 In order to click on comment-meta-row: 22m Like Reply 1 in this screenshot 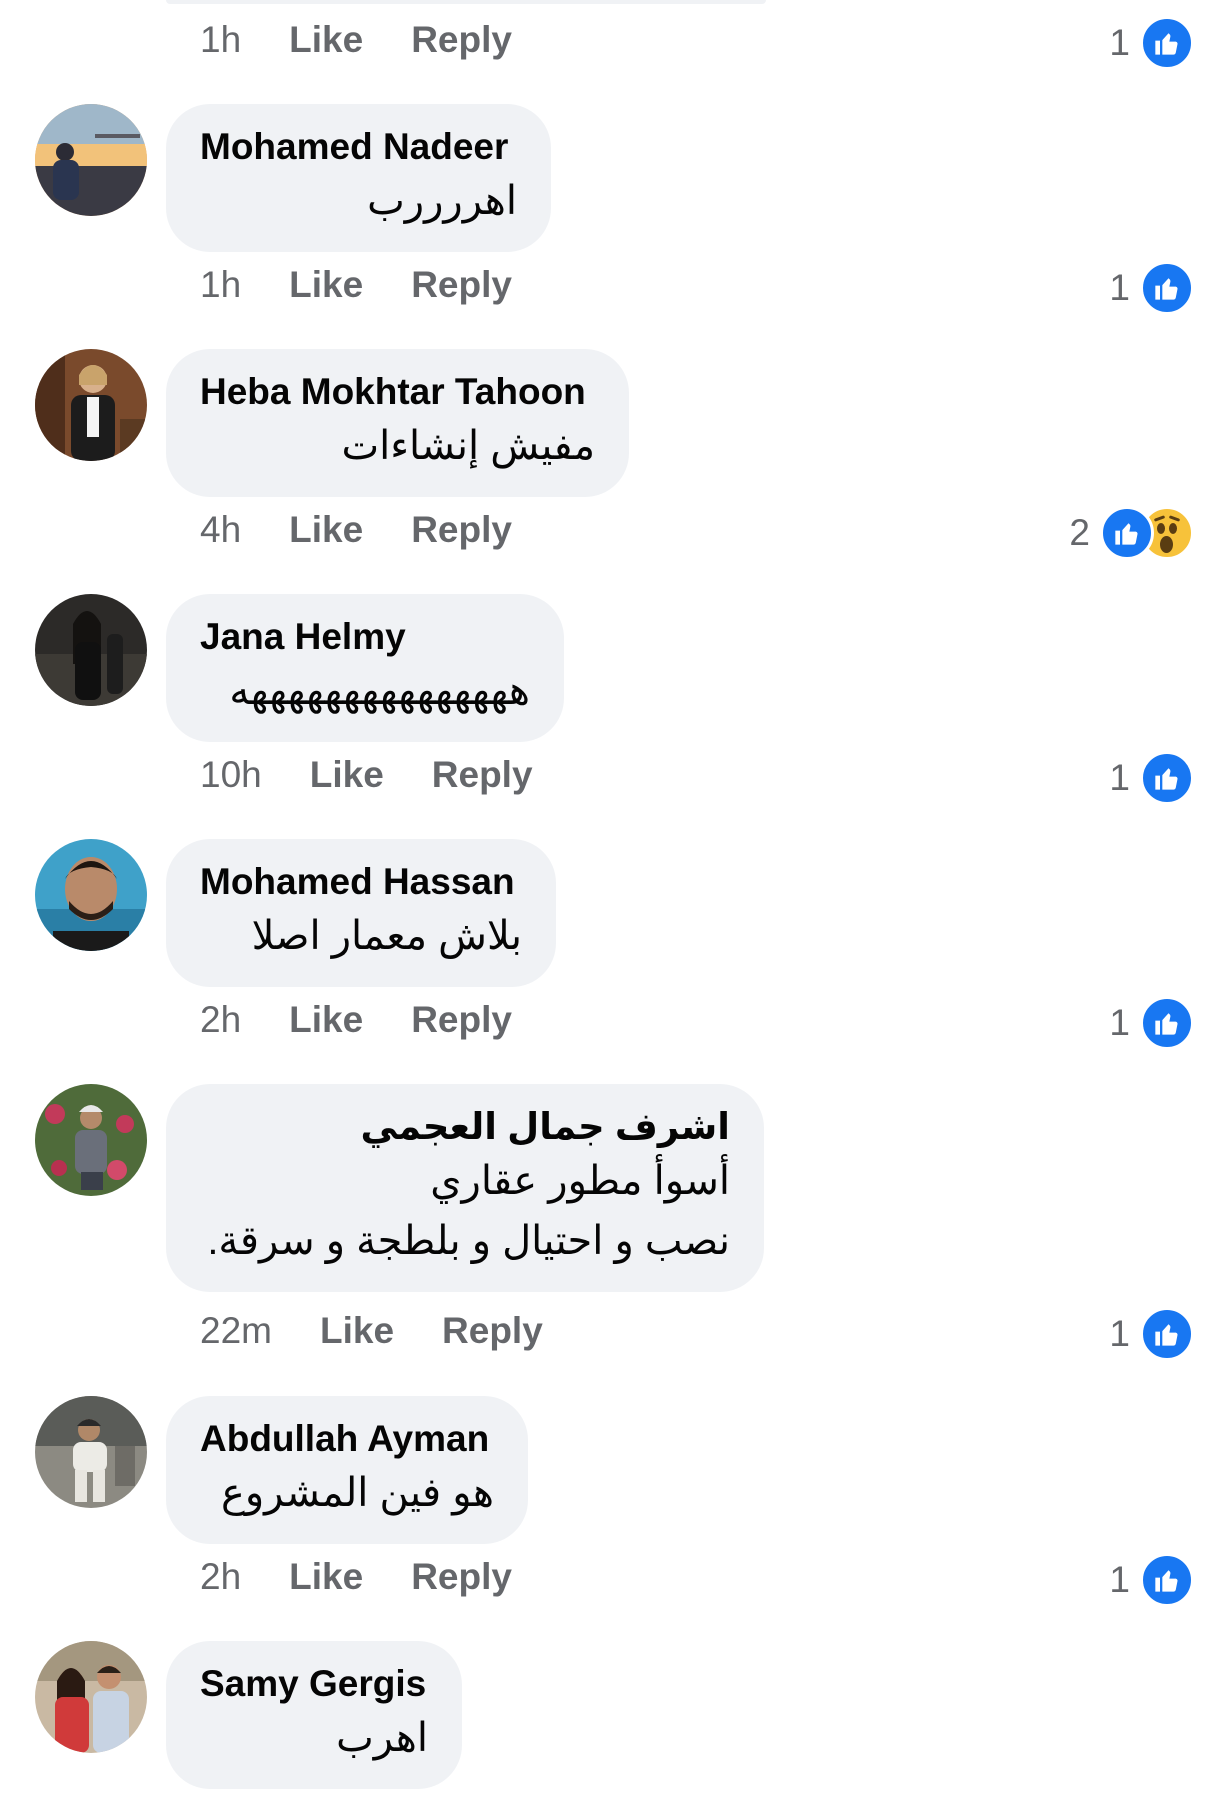, I will do `click(613, 1334)`.